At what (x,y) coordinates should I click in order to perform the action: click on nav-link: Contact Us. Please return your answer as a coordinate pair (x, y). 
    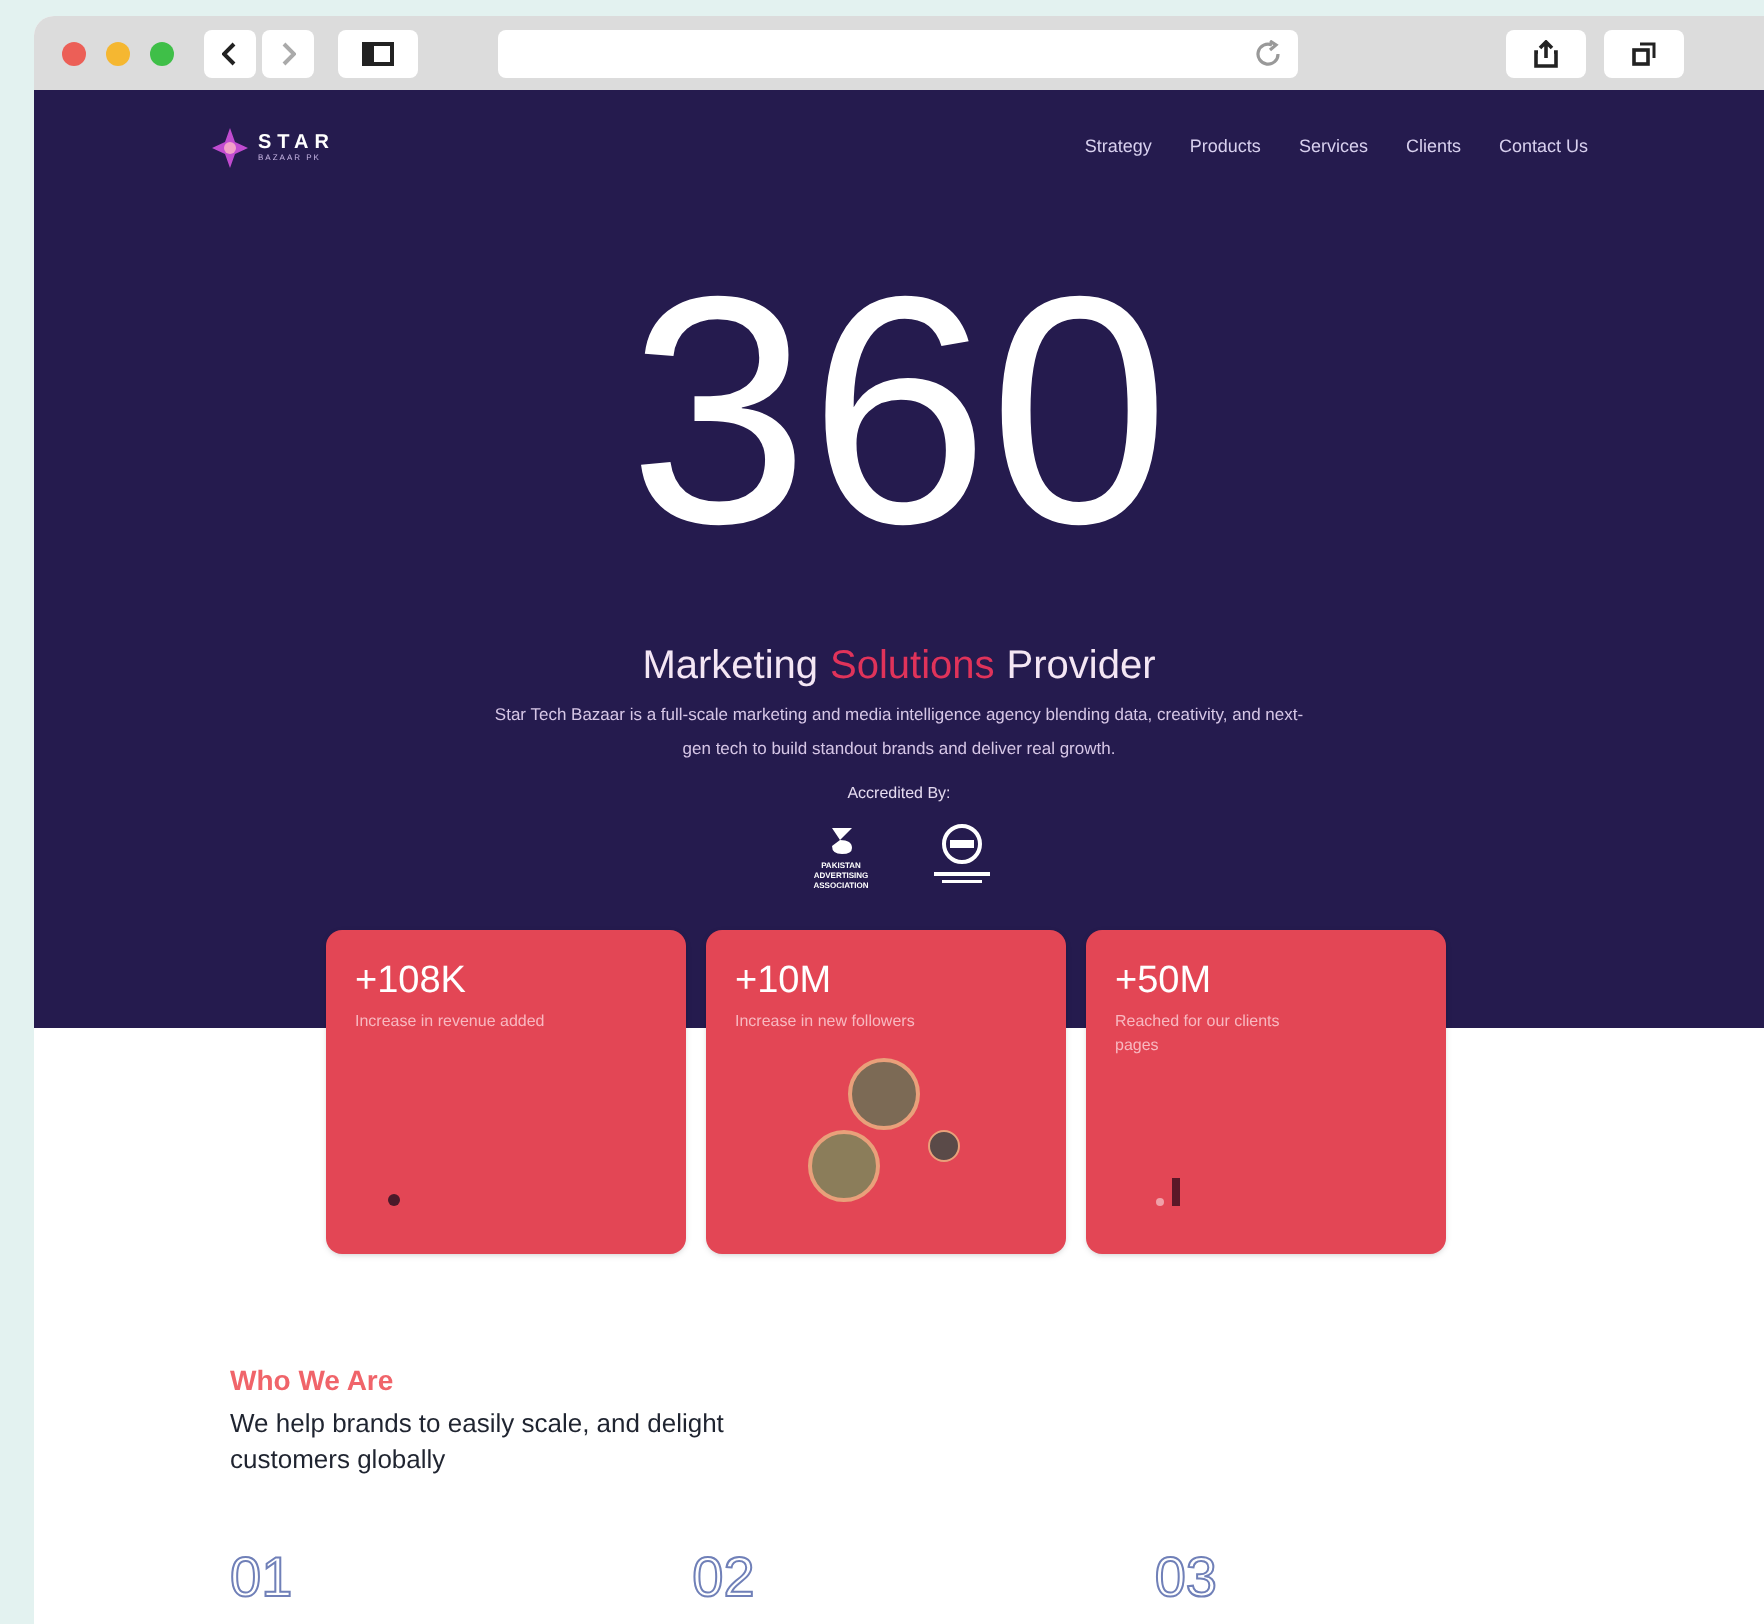
    Looking at the image, I should click on (1543, 148).